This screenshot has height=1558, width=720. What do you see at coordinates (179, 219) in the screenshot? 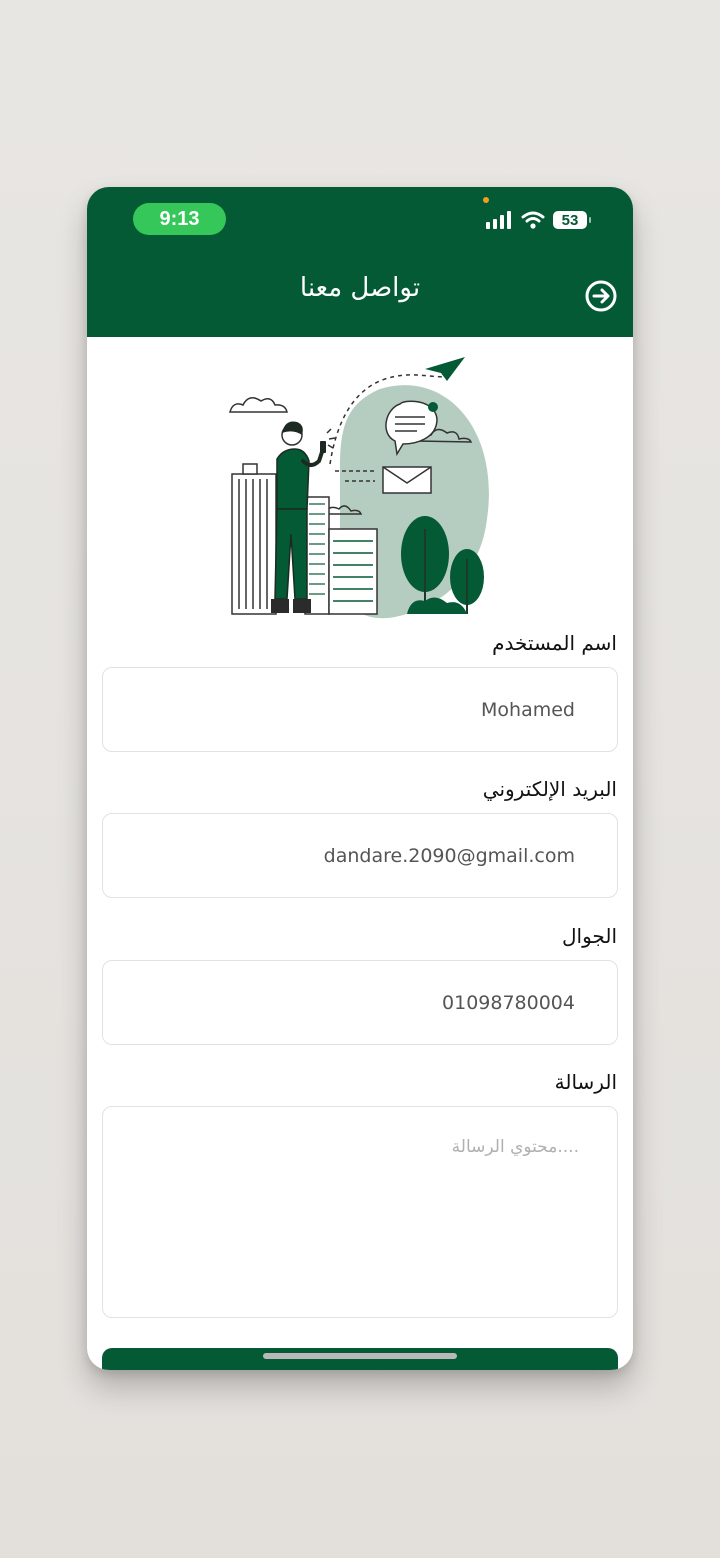
I see `status-time: 9:13` at bounding box center [179, 219].